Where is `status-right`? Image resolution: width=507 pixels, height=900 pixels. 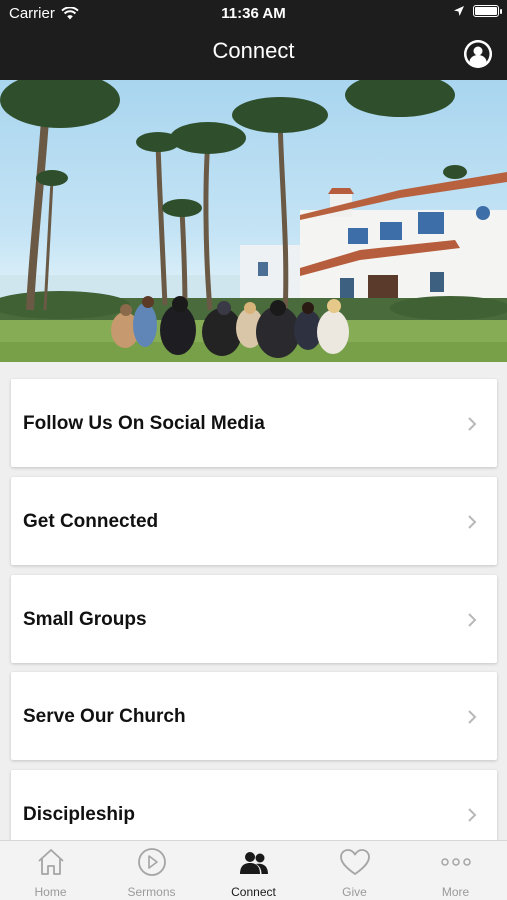
status-right is located at coordinates (477, 11).